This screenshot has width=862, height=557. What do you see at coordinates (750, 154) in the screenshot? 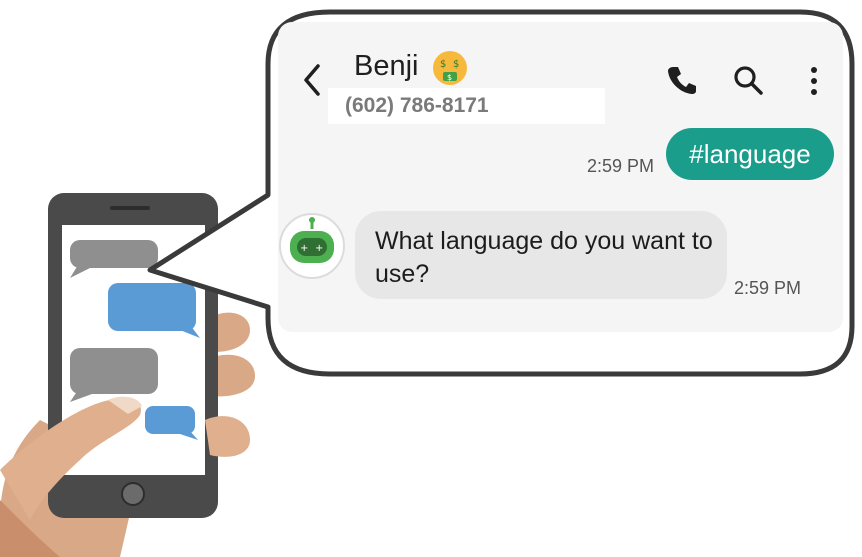
I see `sent-message-bubble: #language` at bounding box center [750, 154].